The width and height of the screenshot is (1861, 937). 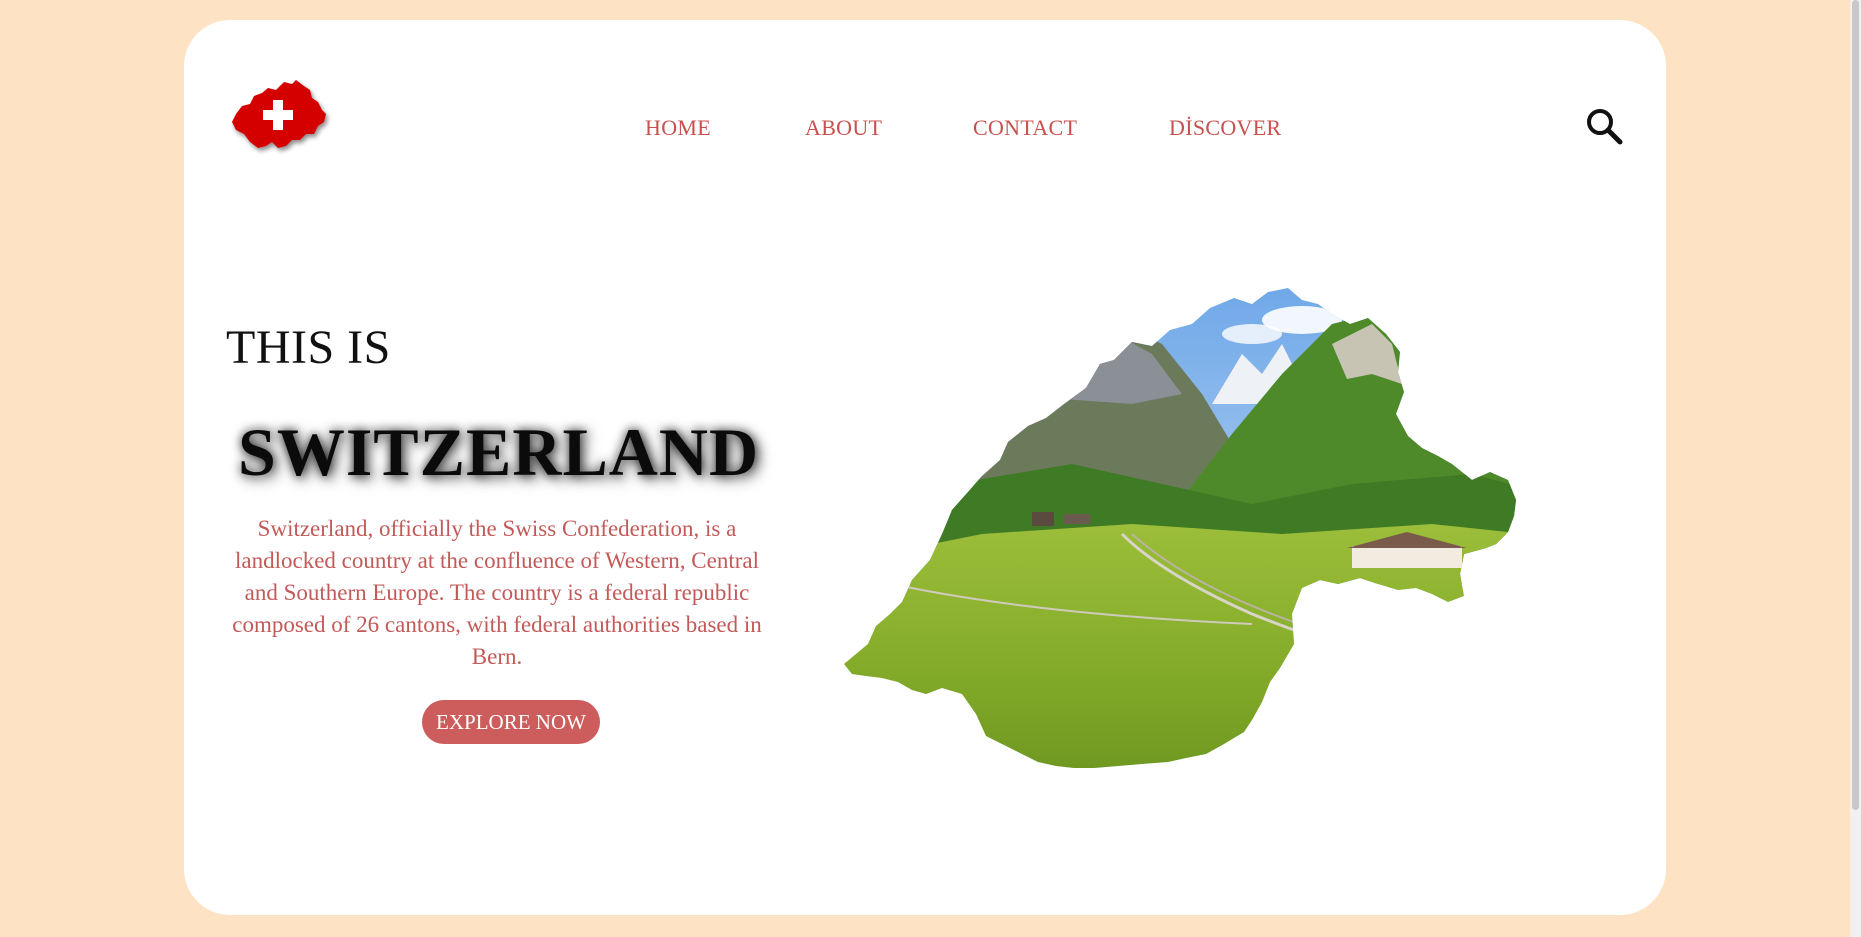 I want to click on hero-kicker: THIS IS, so click(x=308, y=347).